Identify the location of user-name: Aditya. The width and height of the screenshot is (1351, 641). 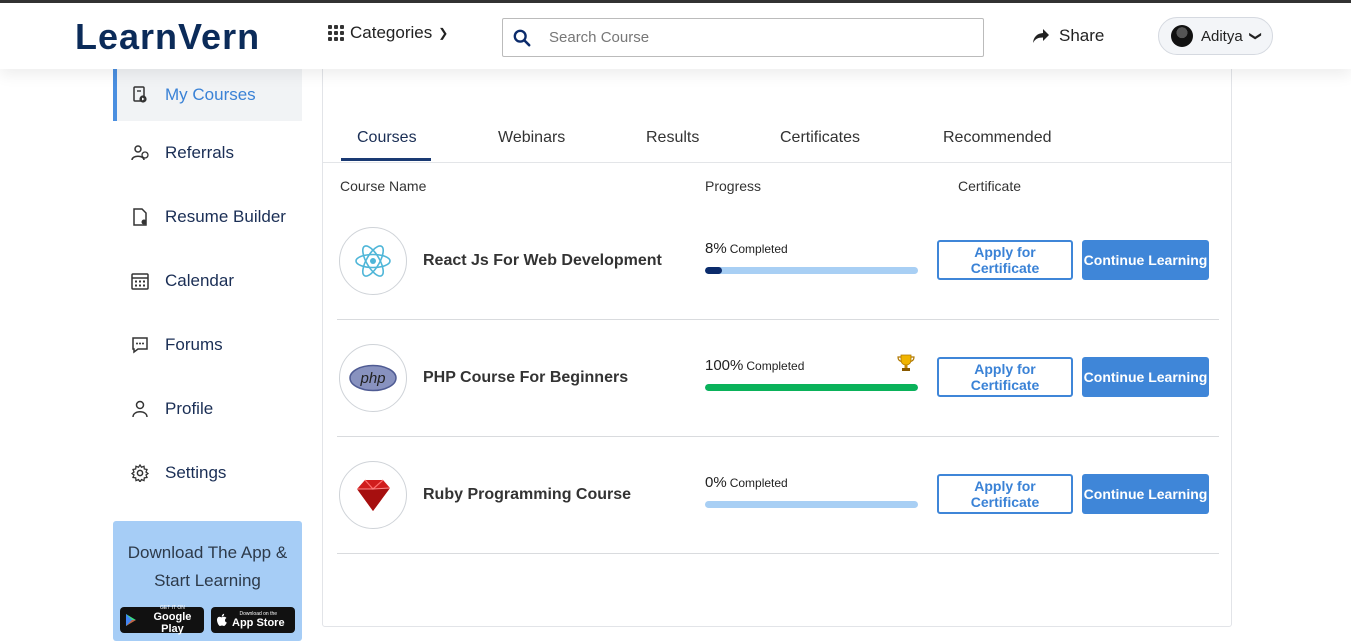
(1222, 36).